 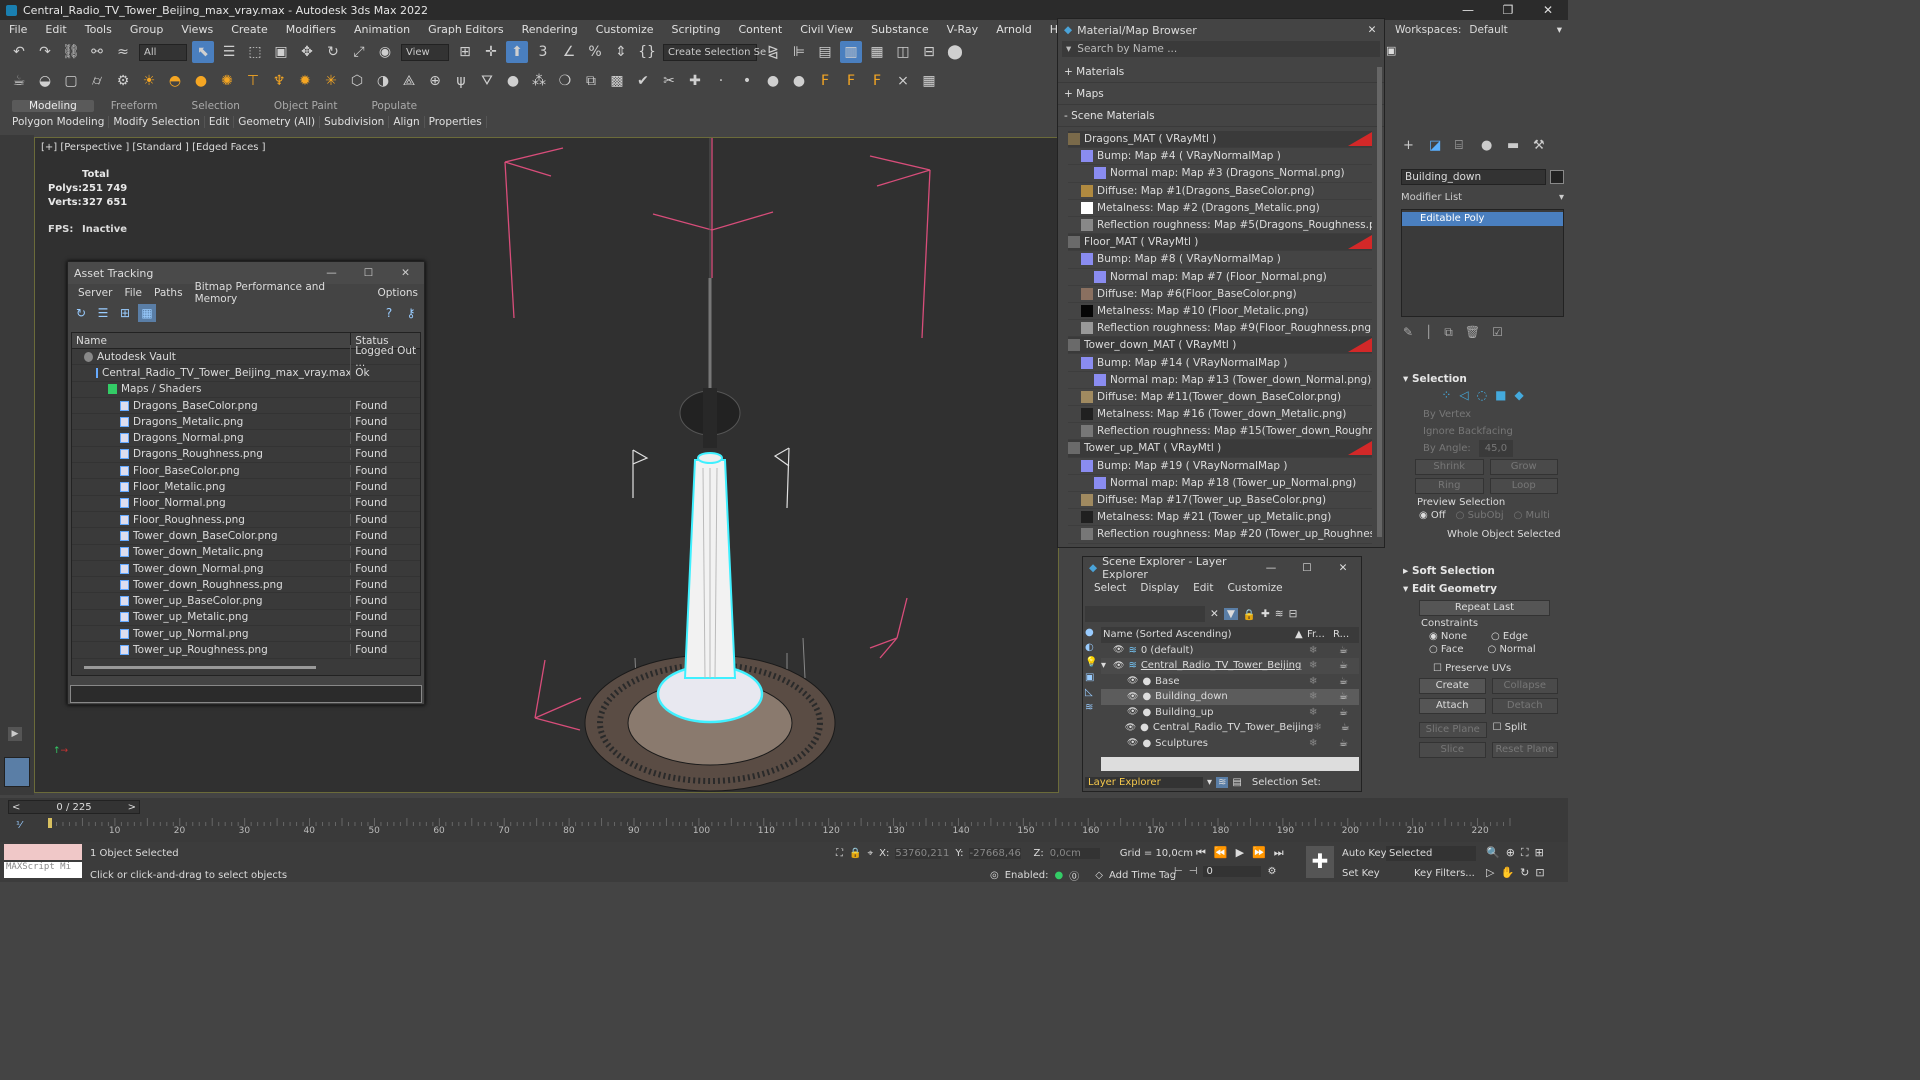 What do you see at coordinates (1230, 682) in the screenshot?
I see `layer-row: 👁 ● Base ❄ ☕` at bounding box center [1230, 682].